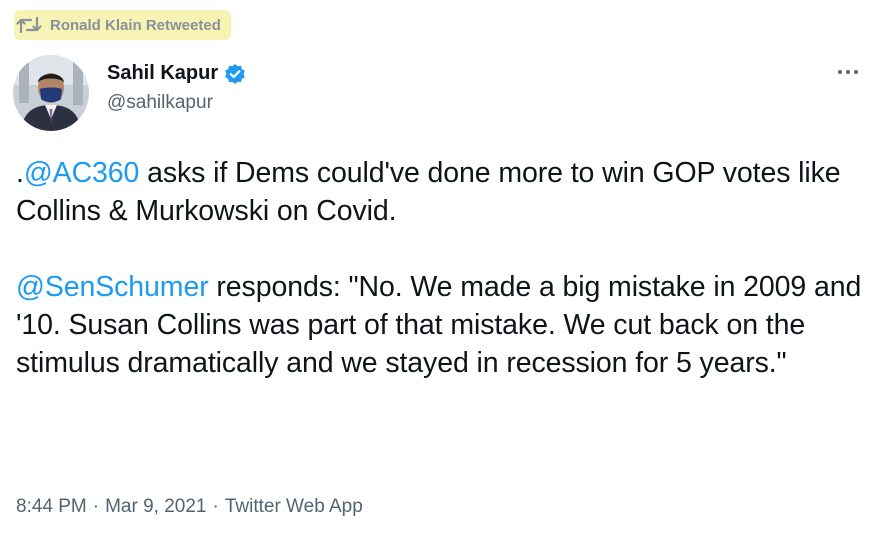  What do you see at coordinates (848, 72) in the screenshot?
I see `more-options-icon` at bounding box center [848, 72].